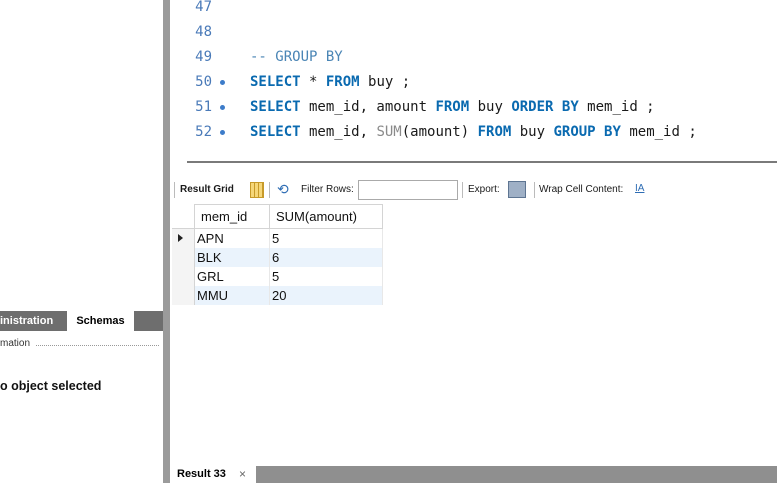  I want to click on tab-schemas: Schemas, so click(100, 321).